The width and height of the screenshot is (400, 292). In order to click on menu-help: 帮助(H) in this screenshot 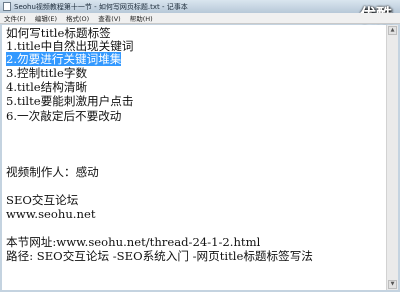, I will do `click(141, 18)`.